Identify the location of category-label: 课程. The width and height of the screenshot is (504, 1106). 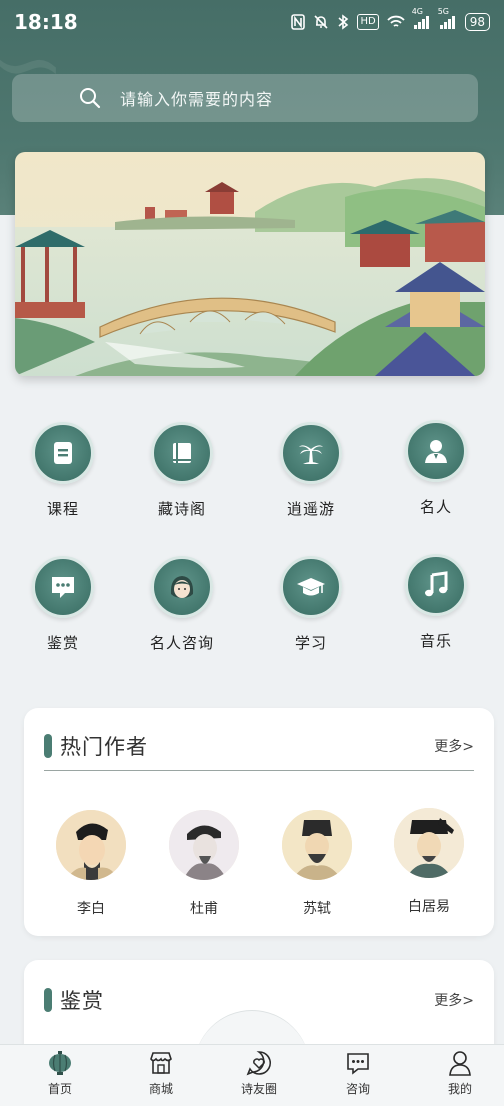
(62, 509).